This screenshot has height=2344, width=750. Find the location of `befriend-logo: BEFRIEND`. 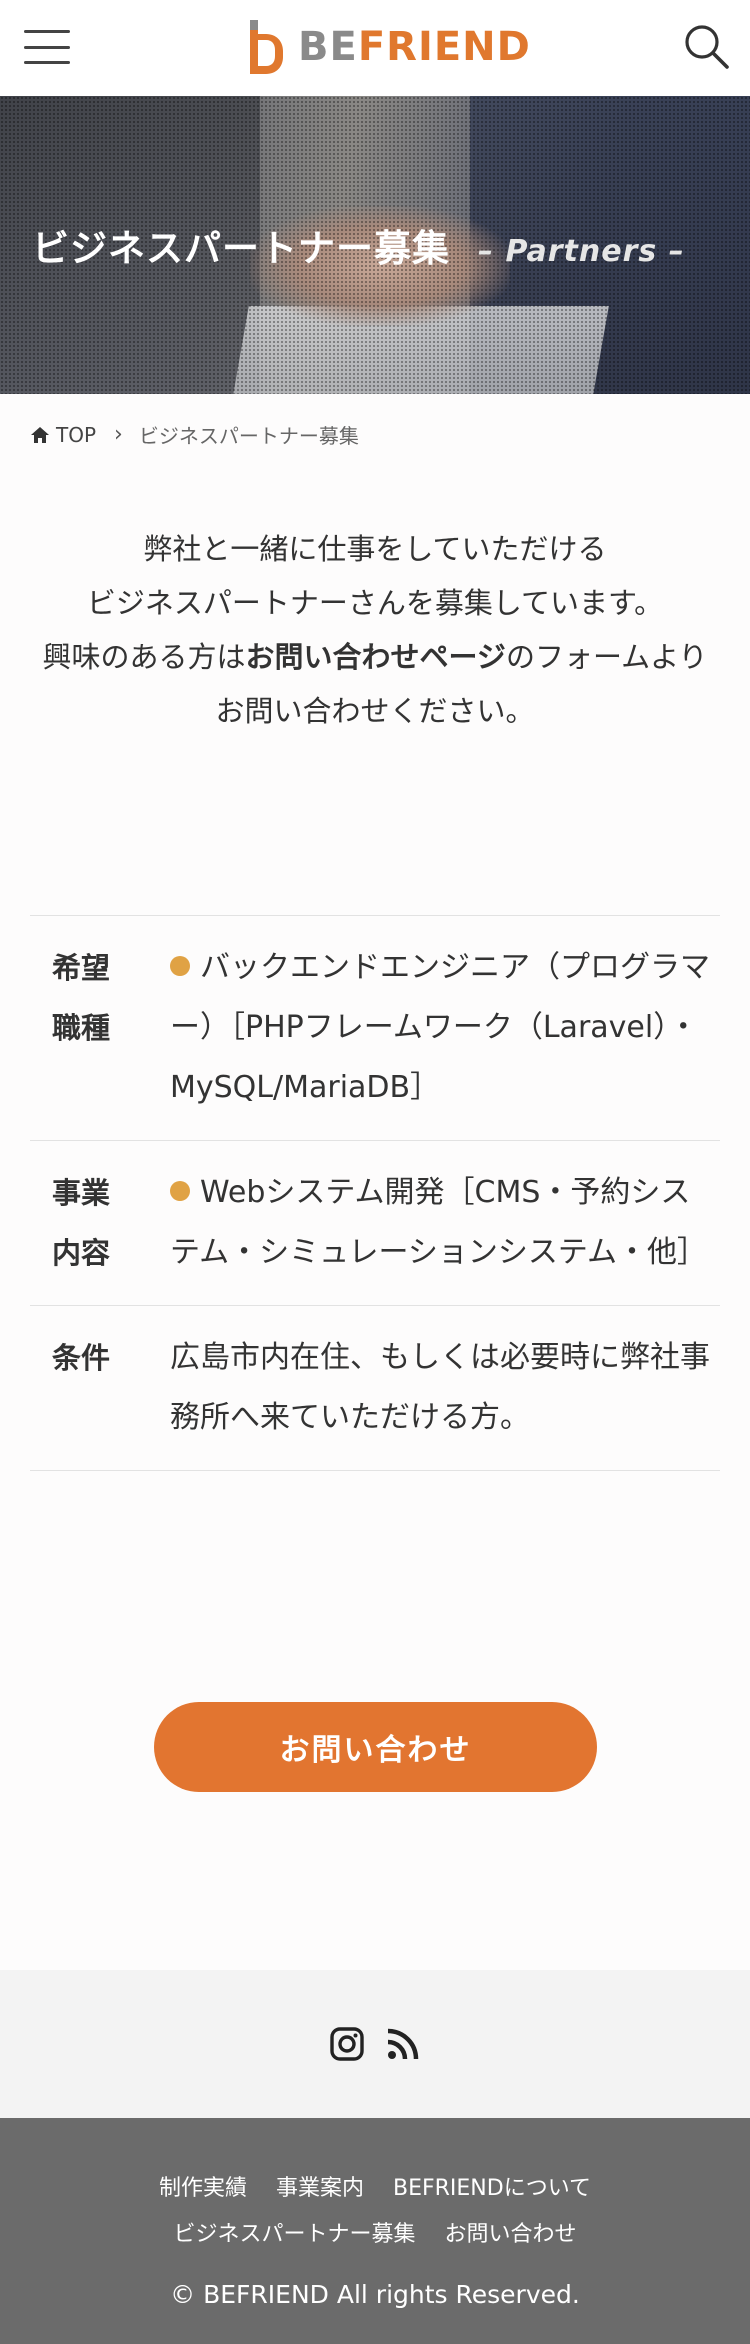

befriend-logo: BEFRIEND is located at coordinates (388, 47).